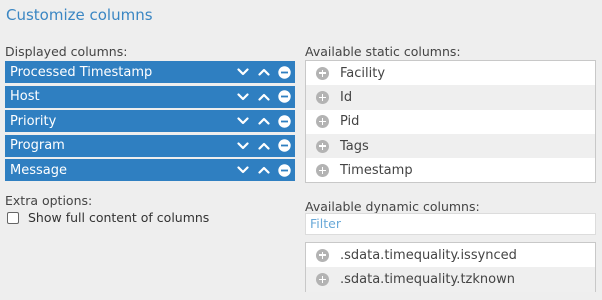 The height and width of the screenshot is (300, 602). Describe the element at coordinates (79, 15) in the screenshot. I see `page-title: Customize columns` at that location.